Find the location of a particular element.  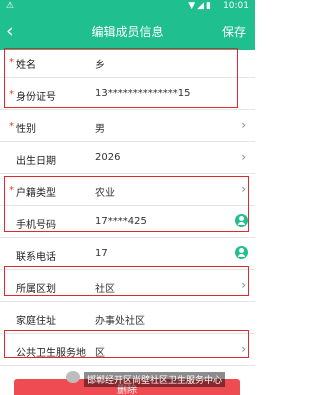

field-value: 2026 is located at coordinates (108, 157).